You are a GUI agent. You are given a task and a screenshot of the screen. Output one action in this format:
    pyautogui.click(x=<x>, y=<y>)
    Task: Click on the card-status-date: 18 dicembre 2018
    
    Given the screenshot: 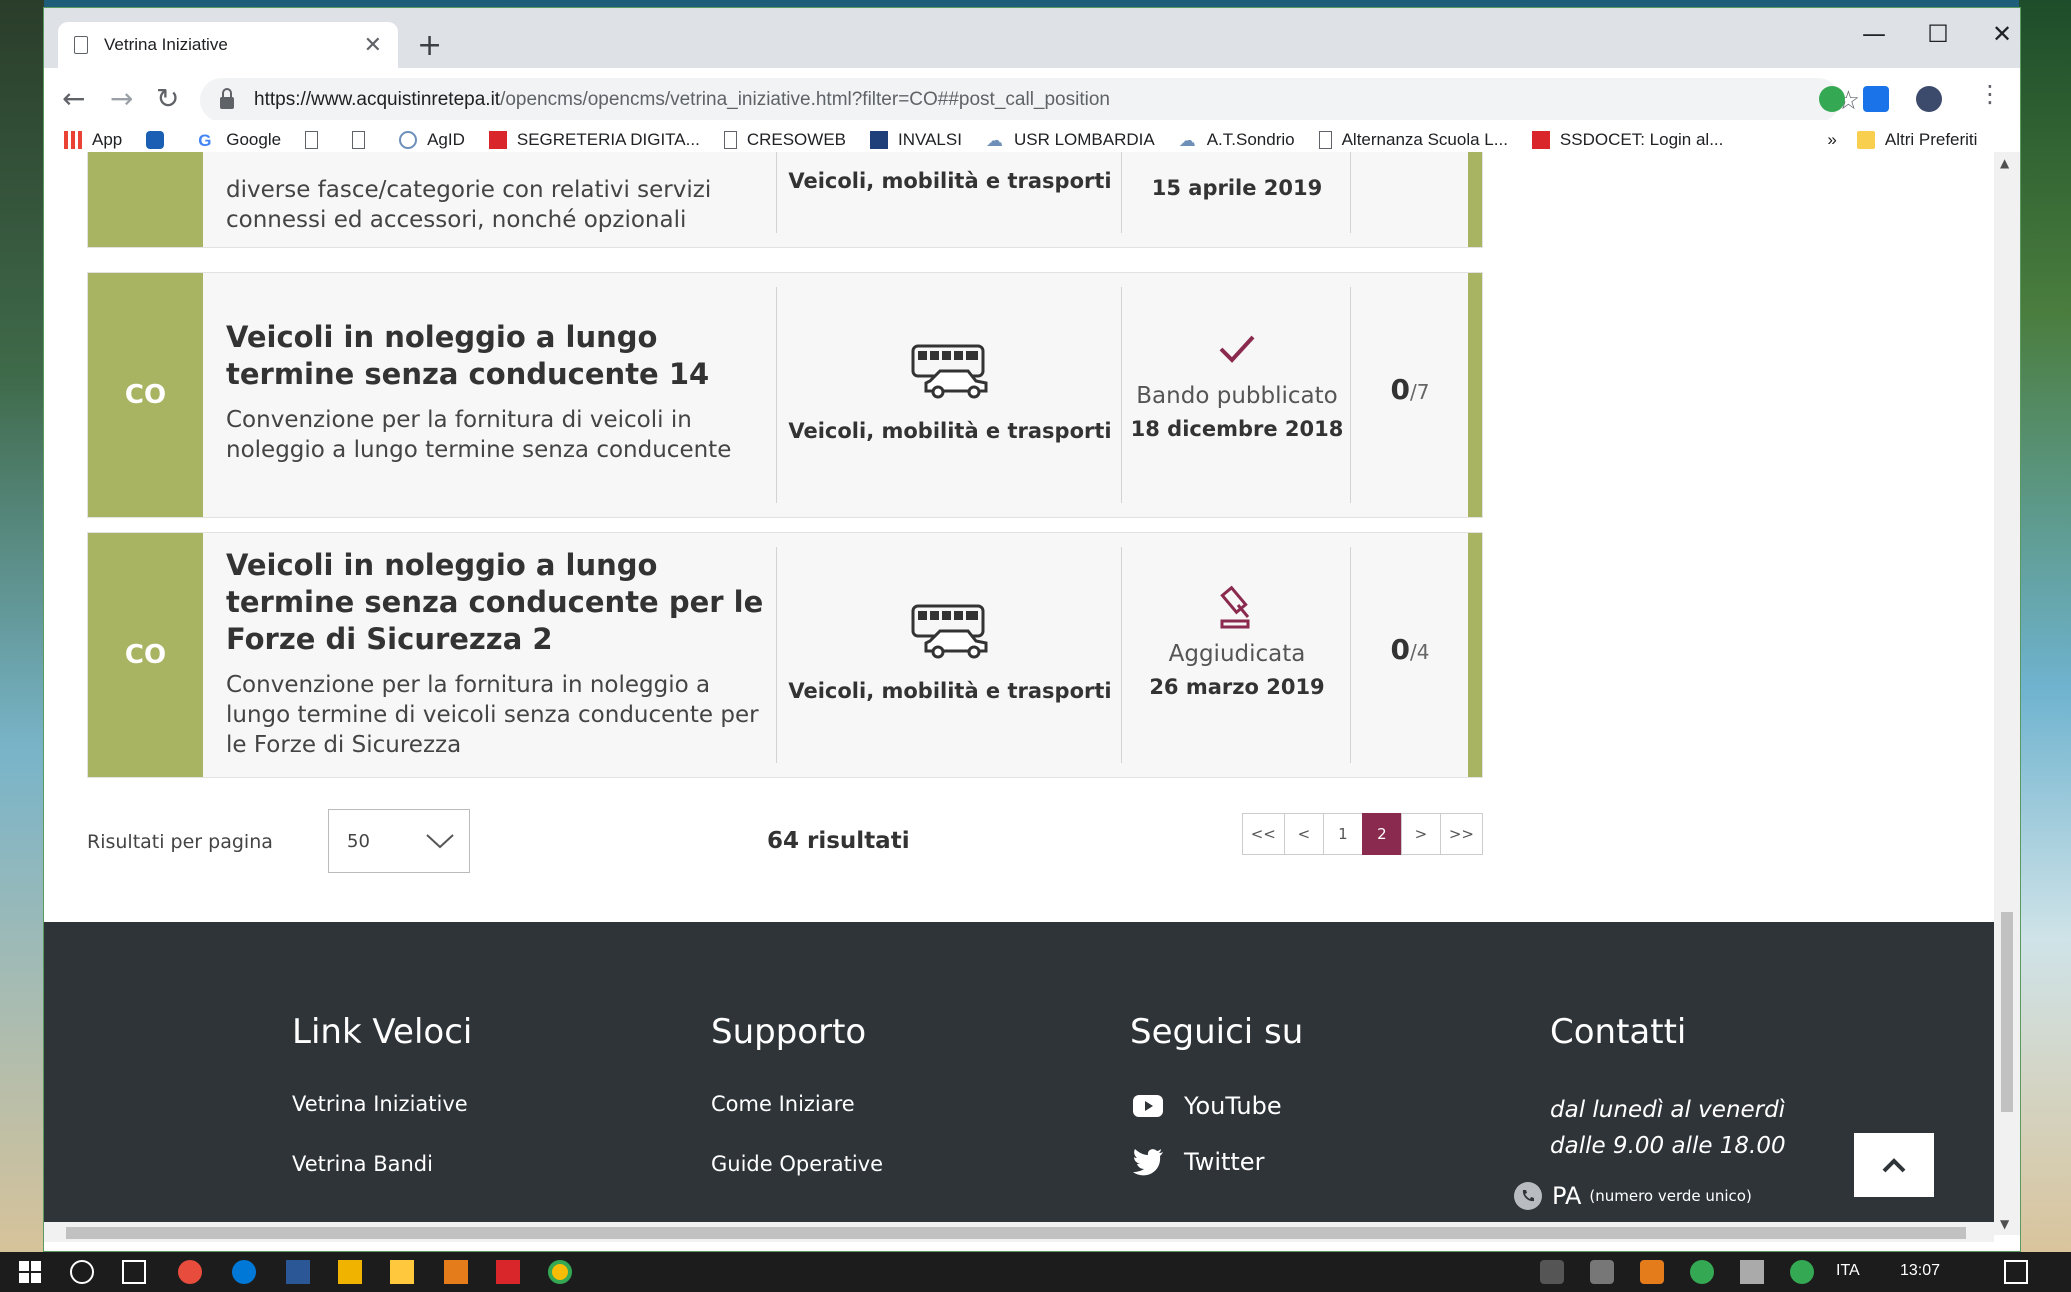 What is the action you would take?
    pyautogui.click(x=1237, y=429)
    